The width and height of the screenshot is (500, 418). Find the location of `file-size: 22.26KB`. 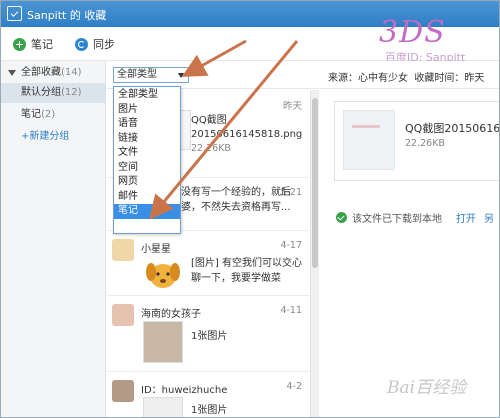

file-size: 22.26KB is located at coordinates (425, 143).